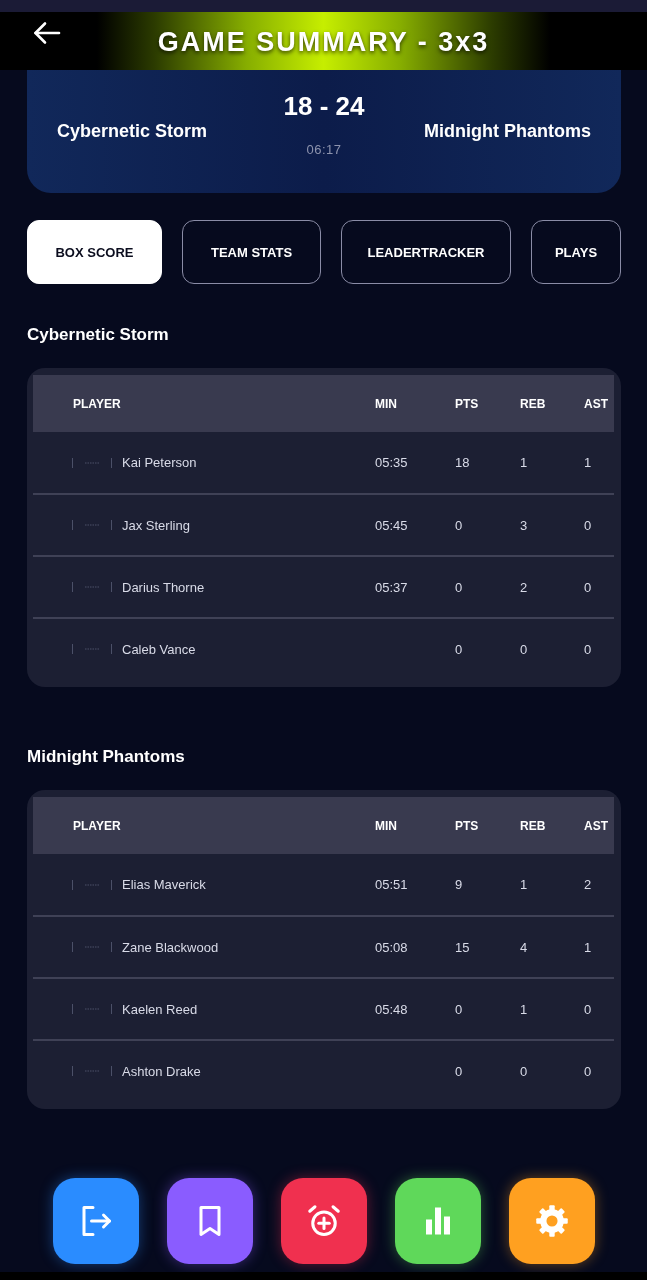  I want to click on player-name: Ashton Drake, so click(161, 1071).